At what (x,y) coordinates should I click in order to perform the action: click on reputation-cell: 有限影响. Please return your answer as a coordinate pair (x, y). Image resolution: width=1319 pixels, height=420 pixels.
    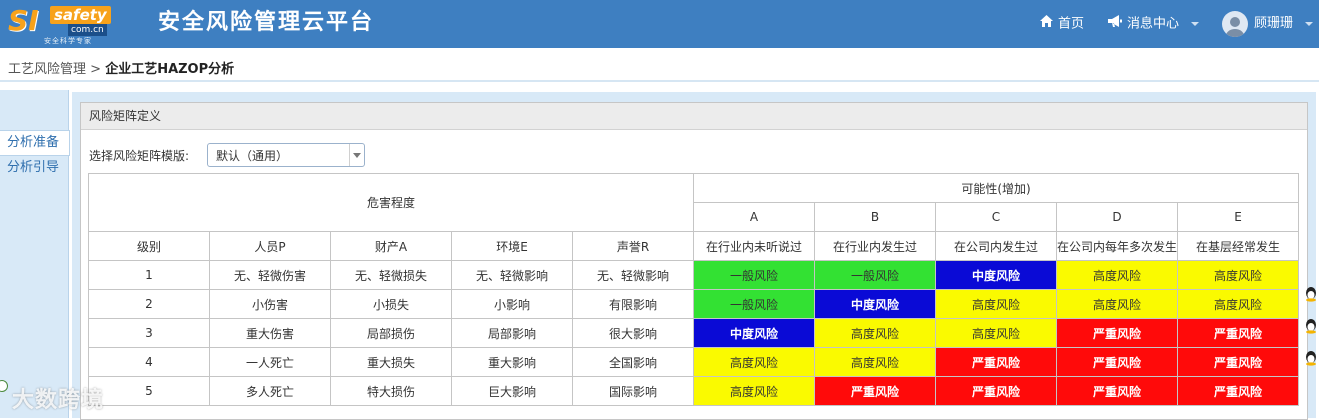
    Looking at the image, I should click on (633, 304).